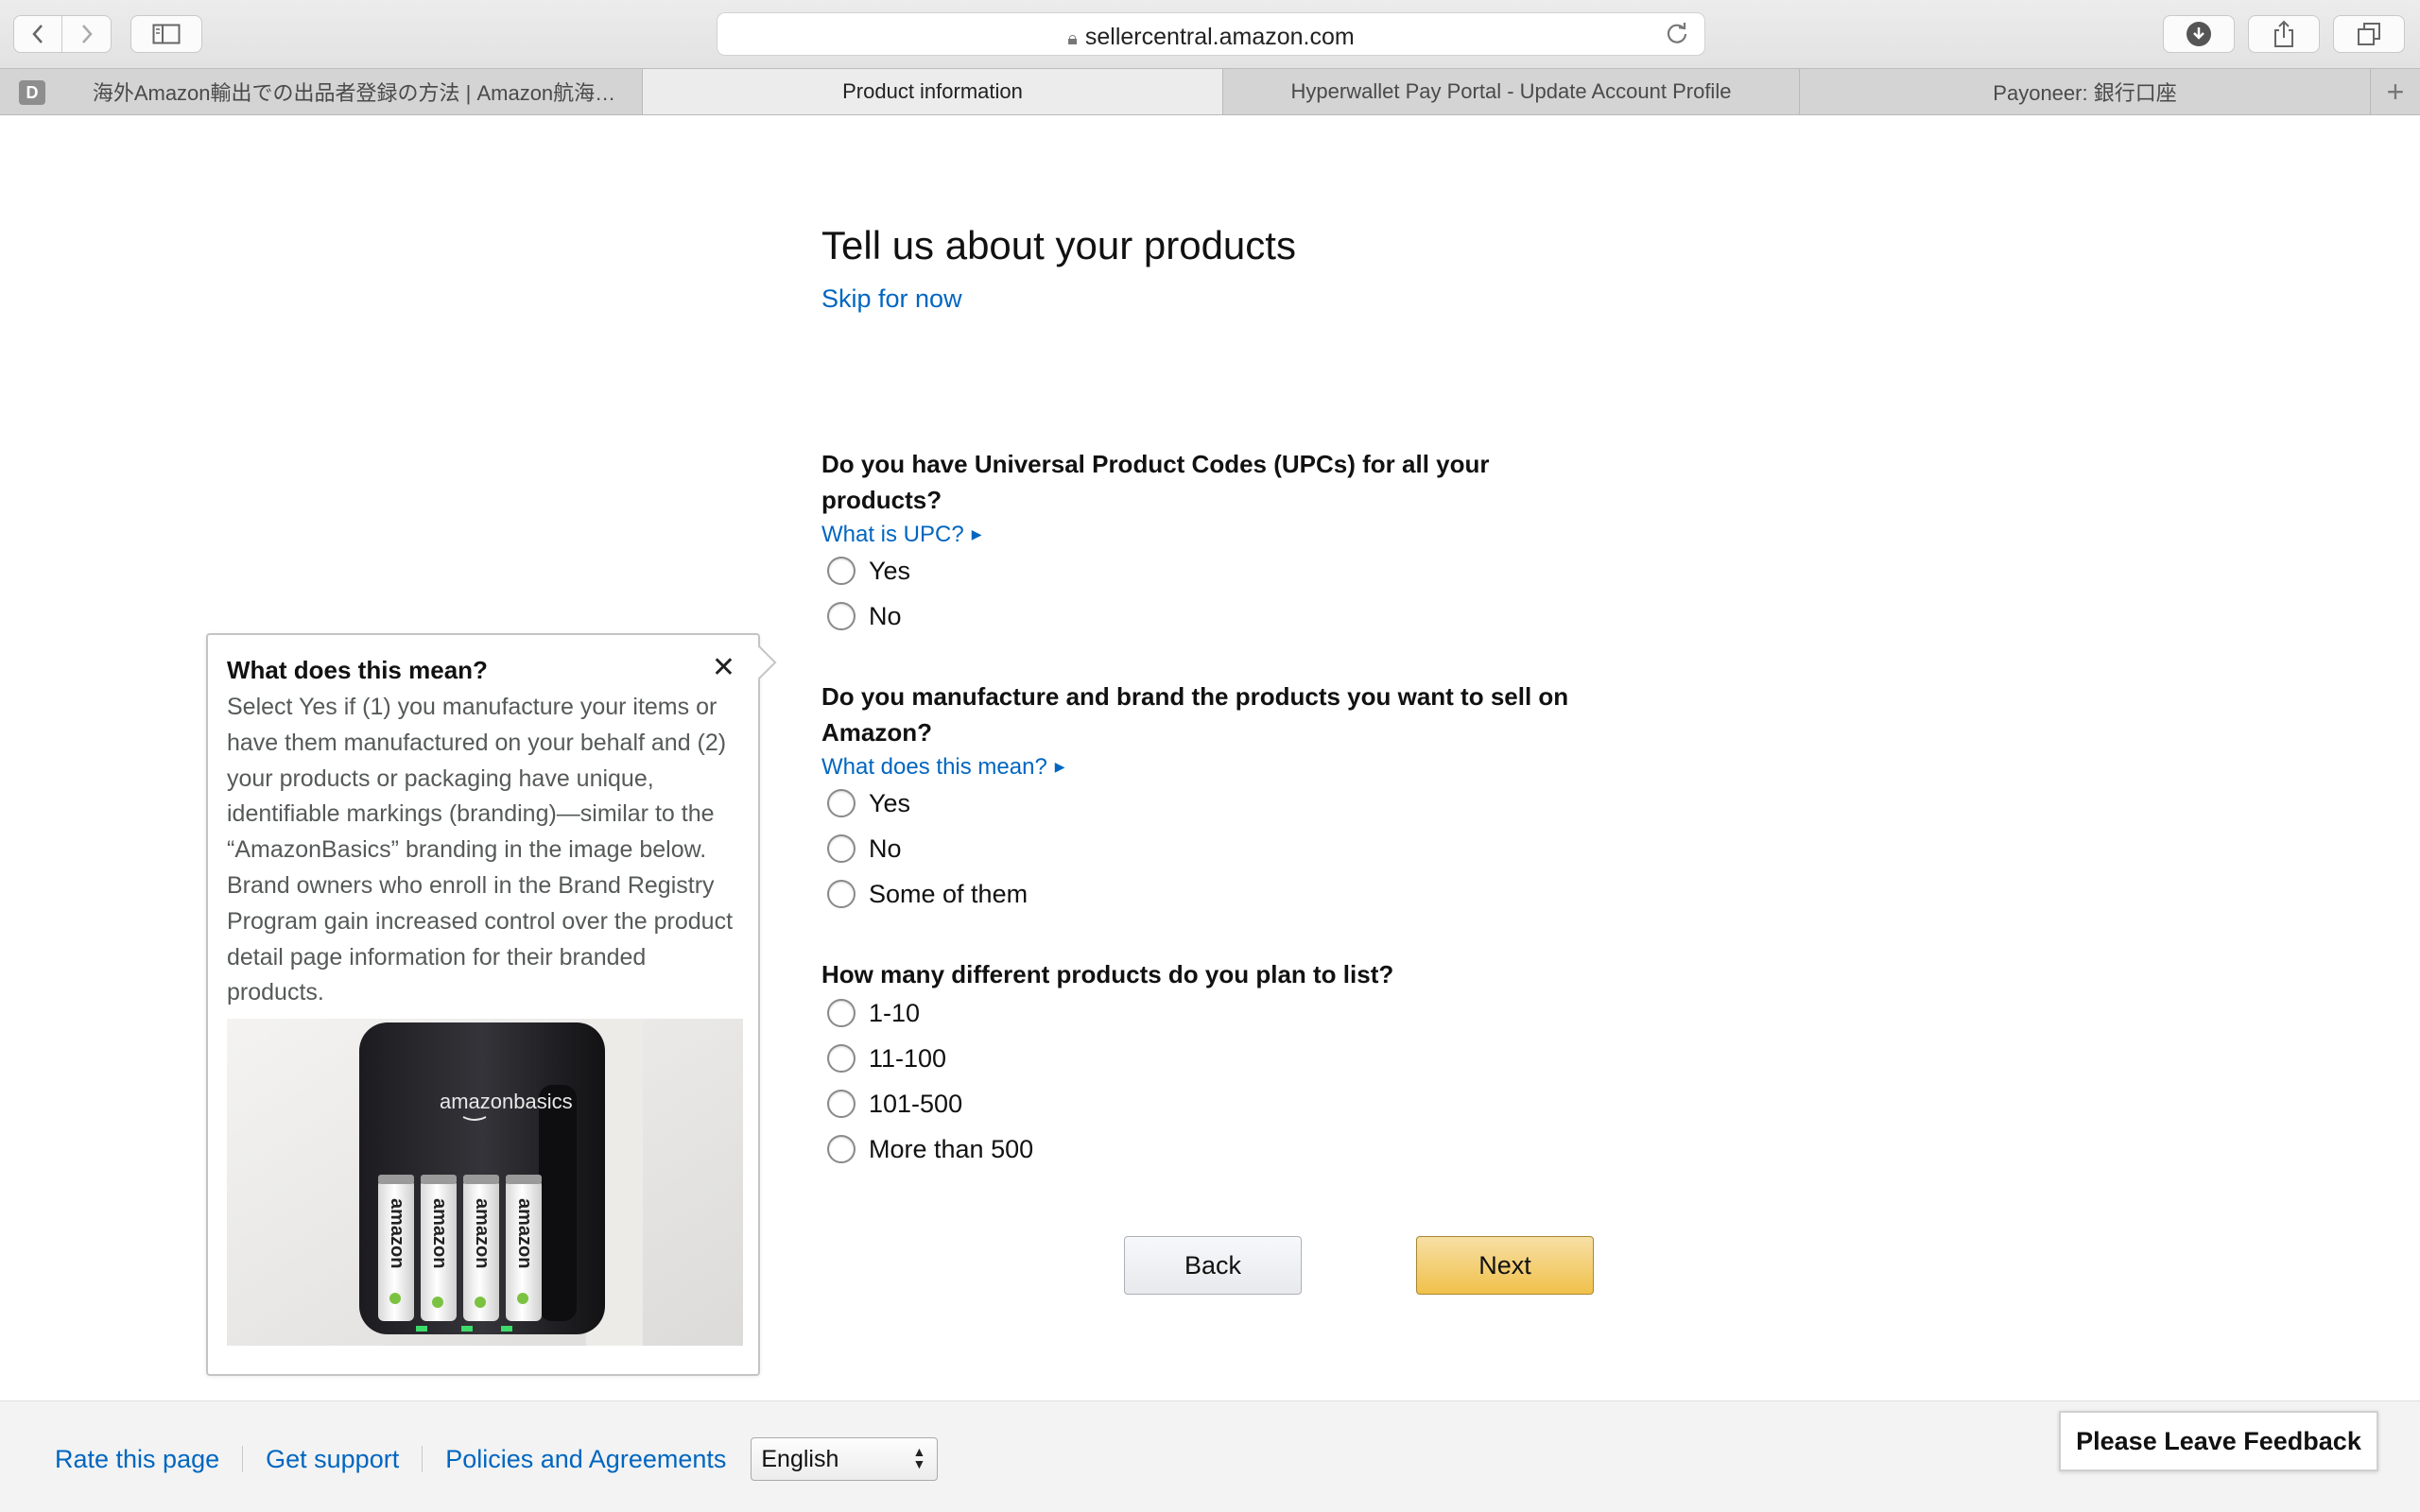  What do you see at coordinates (916, 1103) in the screenshot?
I see `option-label: 101-500` at bounding box center [916, 1103].